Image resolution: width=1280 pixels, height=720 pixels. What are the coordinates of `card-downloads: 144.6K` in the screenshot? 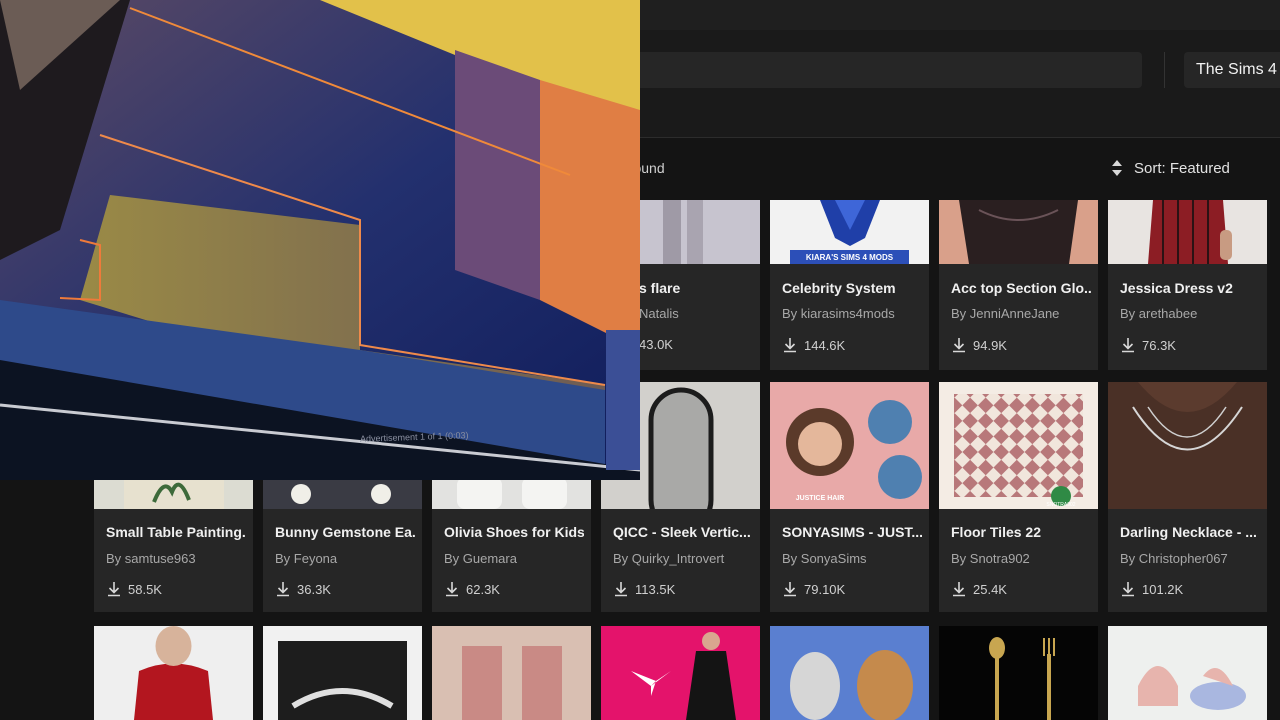 It's located at (813, 345).